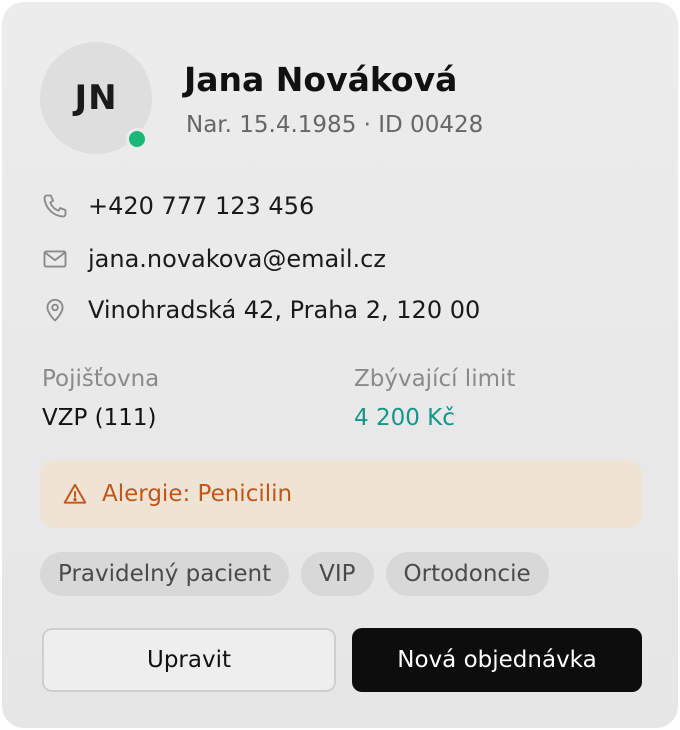 This screenshot has width=680, height=730. I want to click on online-status-dot, so click(137, 139).